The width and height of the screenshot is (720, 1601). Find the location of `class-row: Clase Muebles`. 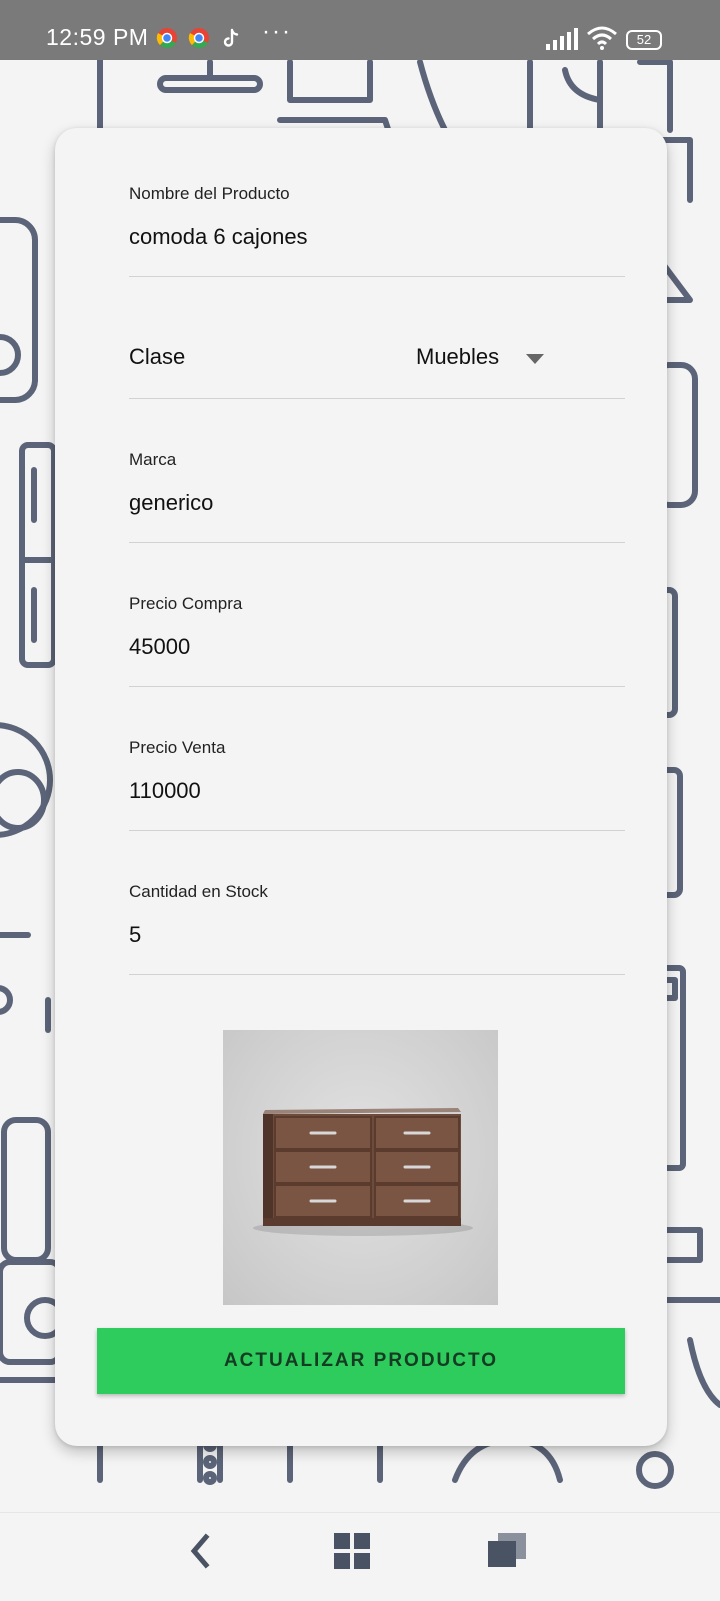

class-row: Clase Muebles is located at coordinates (377, 348).